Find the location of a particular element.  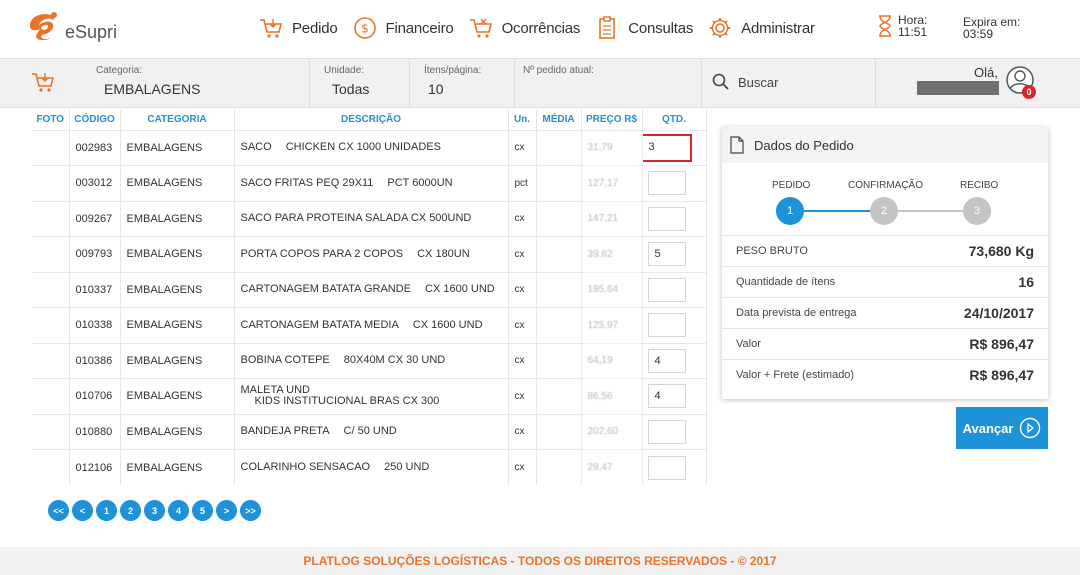

codigo-cell: 010880 is located at coordinates (95, 431).